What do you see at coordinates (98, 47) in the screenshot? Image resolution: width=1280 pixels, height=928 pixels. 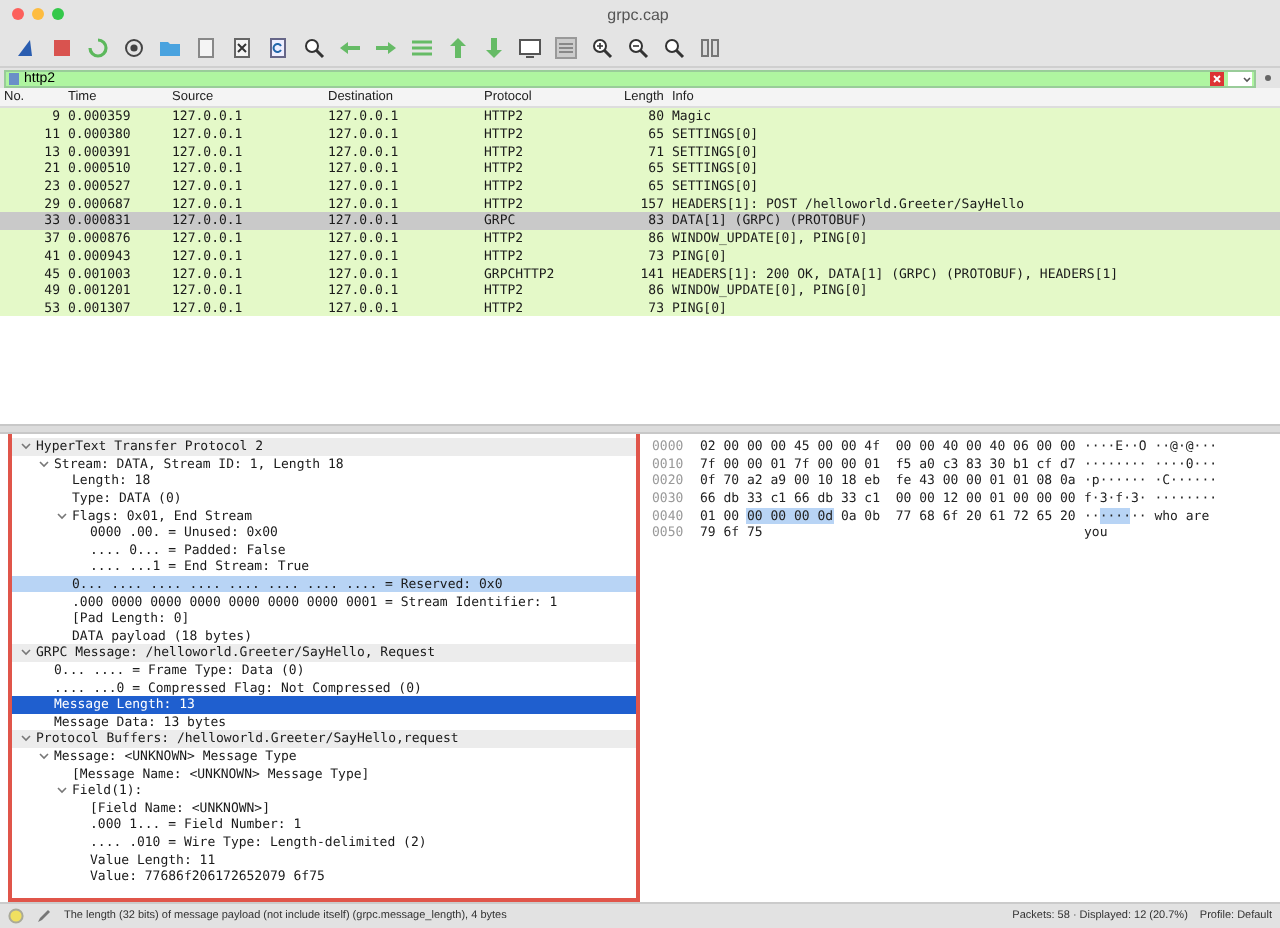 I see `restart-icon` at bounding box center [98, 47].